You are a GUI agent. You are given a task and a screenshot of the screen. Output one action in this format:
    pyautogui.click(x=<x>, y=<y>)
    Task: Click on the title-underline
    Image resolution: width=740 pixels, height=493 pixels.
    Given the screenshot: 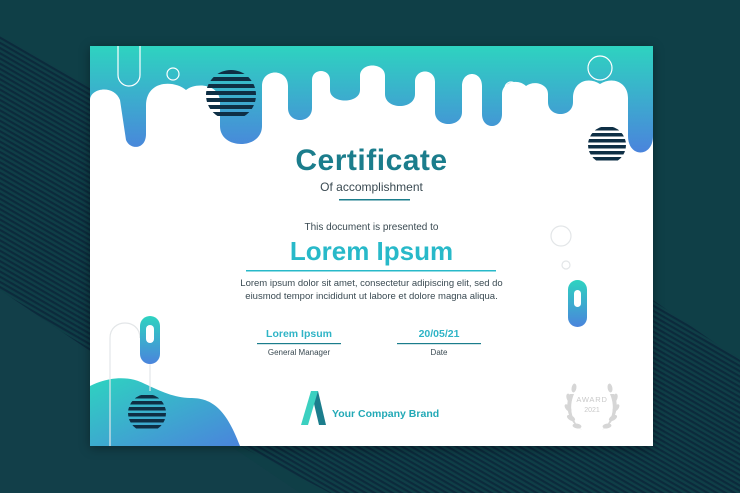 What is the action you would take?
    pyautogui.click(x=374, y=200)
    